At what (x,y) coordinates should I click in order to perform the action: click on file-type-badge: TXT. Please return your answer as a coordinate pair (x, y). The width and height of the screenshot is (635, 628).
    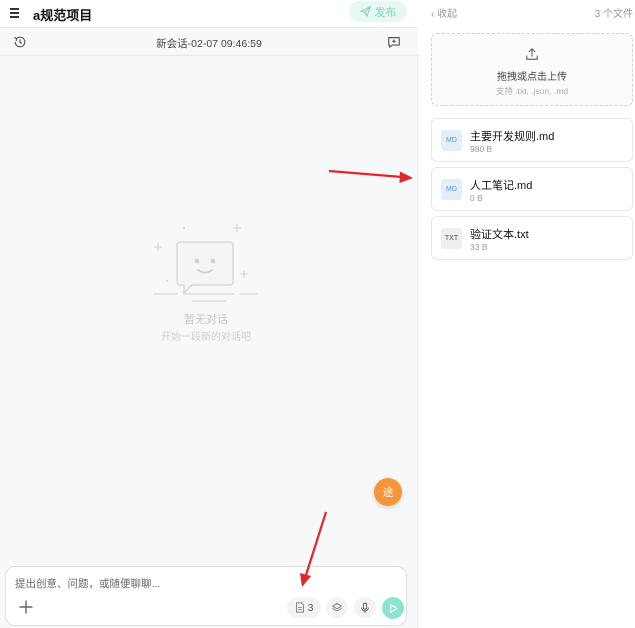
    Looking at the image, I should click on (451, 238).